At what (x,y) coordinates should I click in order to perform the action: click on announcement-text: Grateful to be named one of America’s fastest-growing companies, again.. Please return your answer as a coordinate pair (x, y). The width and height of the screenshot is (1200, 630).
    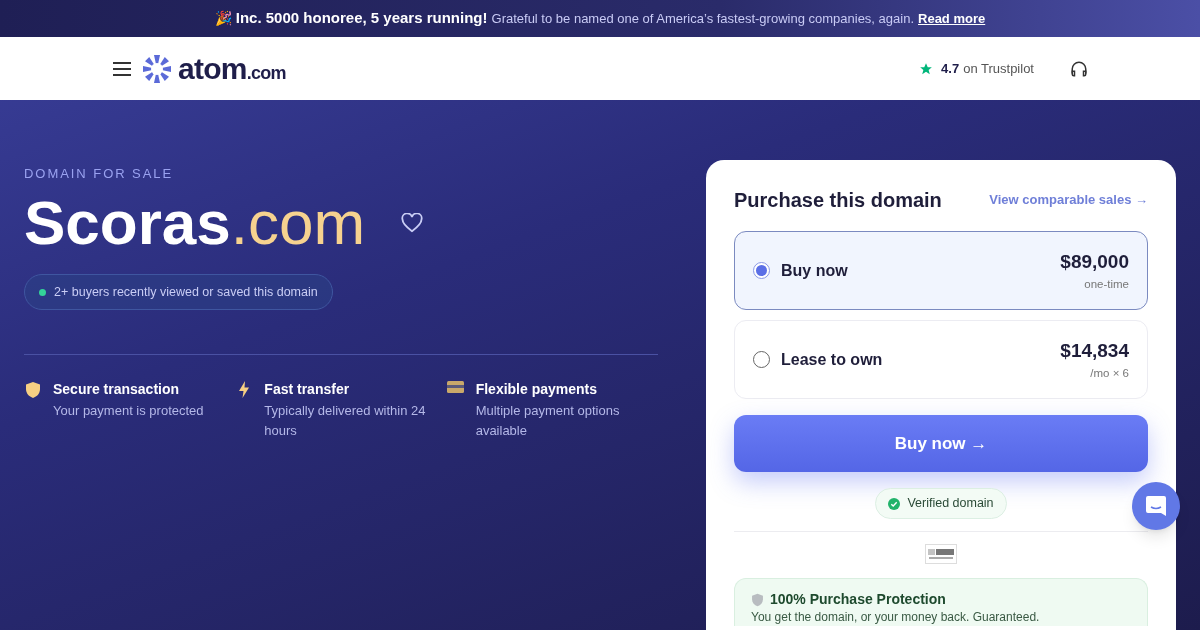
    Looking at the image, I should click on (702, 18).